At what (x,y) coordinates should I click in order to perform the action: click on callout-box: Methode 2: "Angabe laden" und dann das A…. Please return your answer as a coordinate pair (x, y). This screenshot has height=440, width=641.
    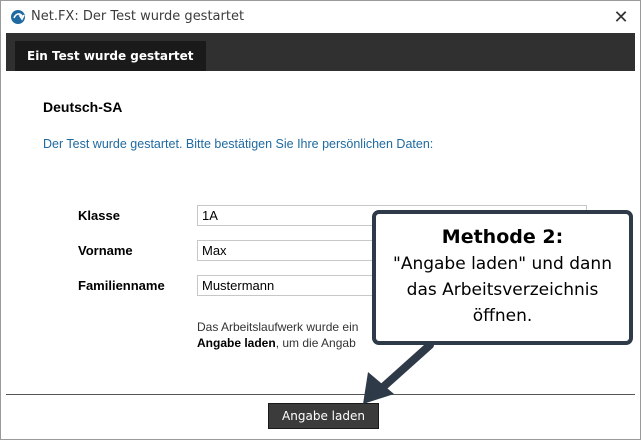
    Looking at the image, I should click on (502, 277).